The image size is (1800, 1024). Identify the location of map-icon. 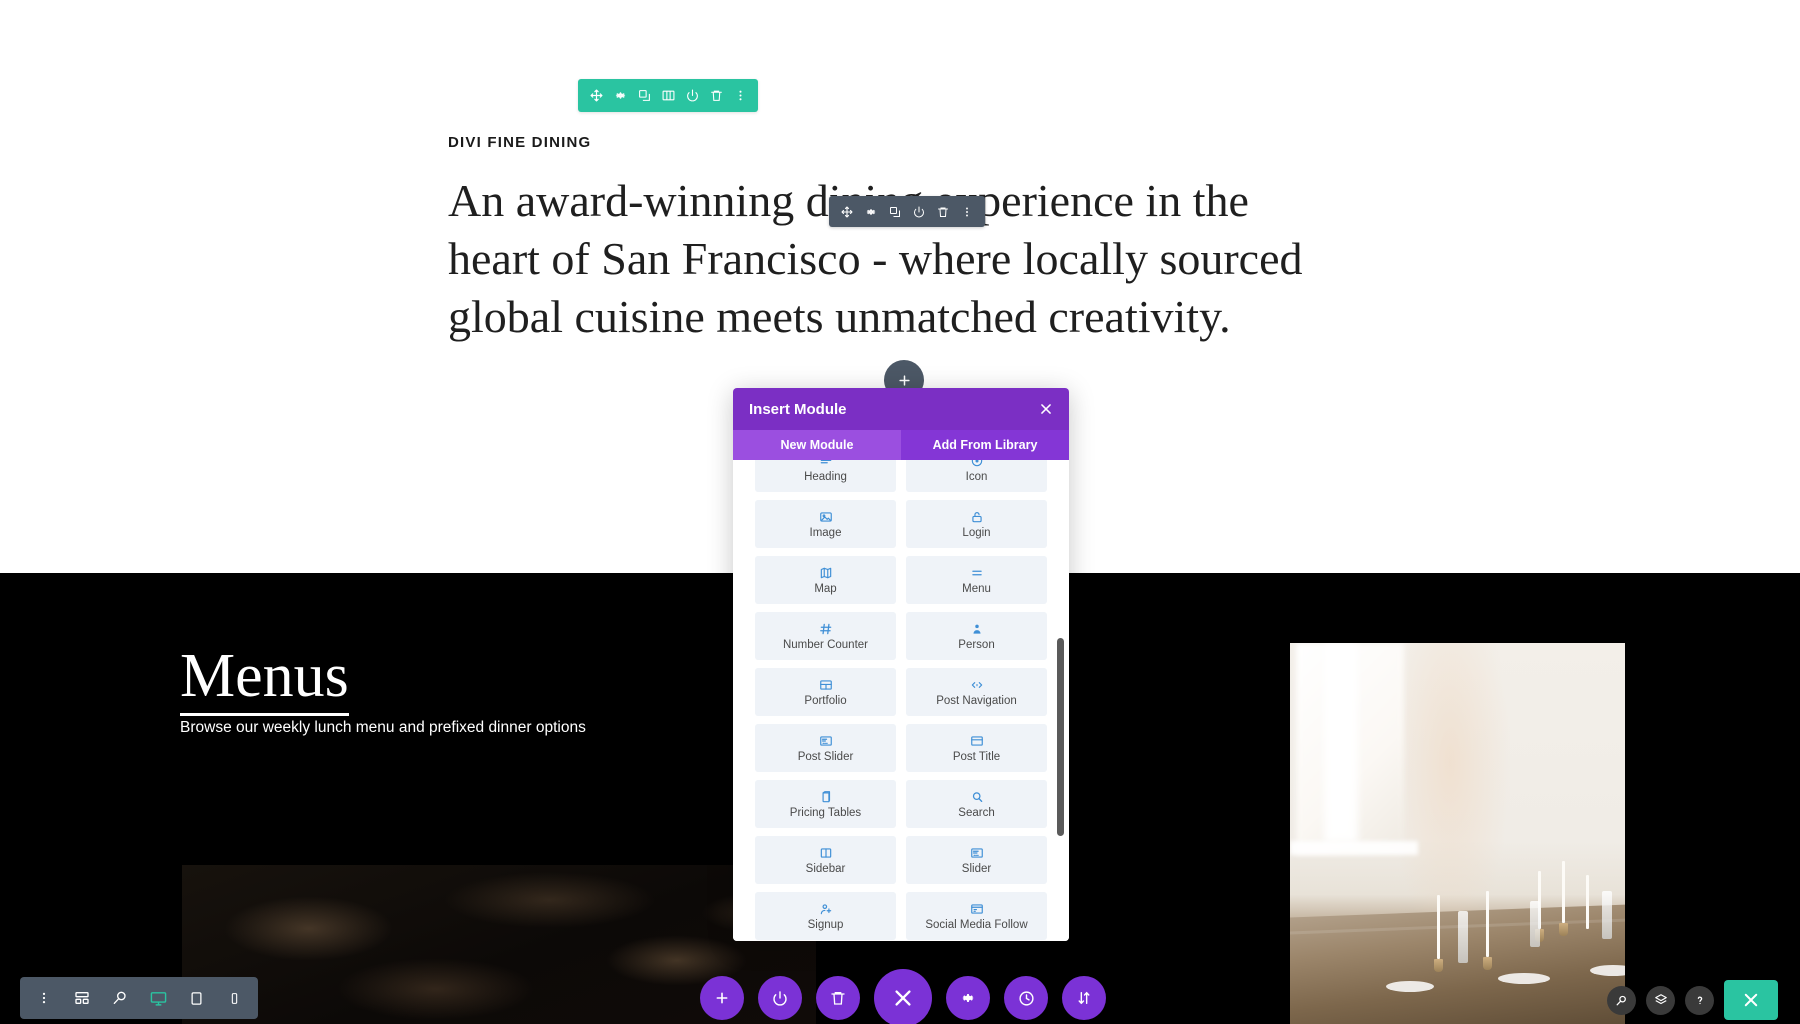
(826, 573).